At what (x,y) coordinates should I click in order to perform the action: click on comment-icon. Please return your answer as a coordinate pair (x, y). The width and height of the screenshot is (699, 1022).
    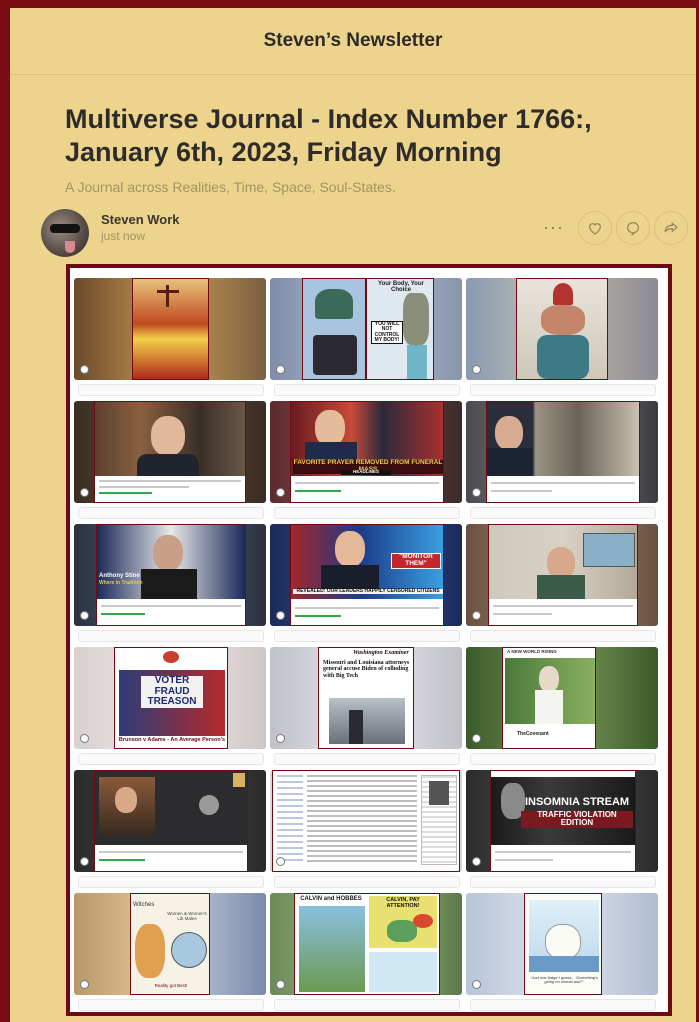
    Looking at the image, I should click on (633, 228).